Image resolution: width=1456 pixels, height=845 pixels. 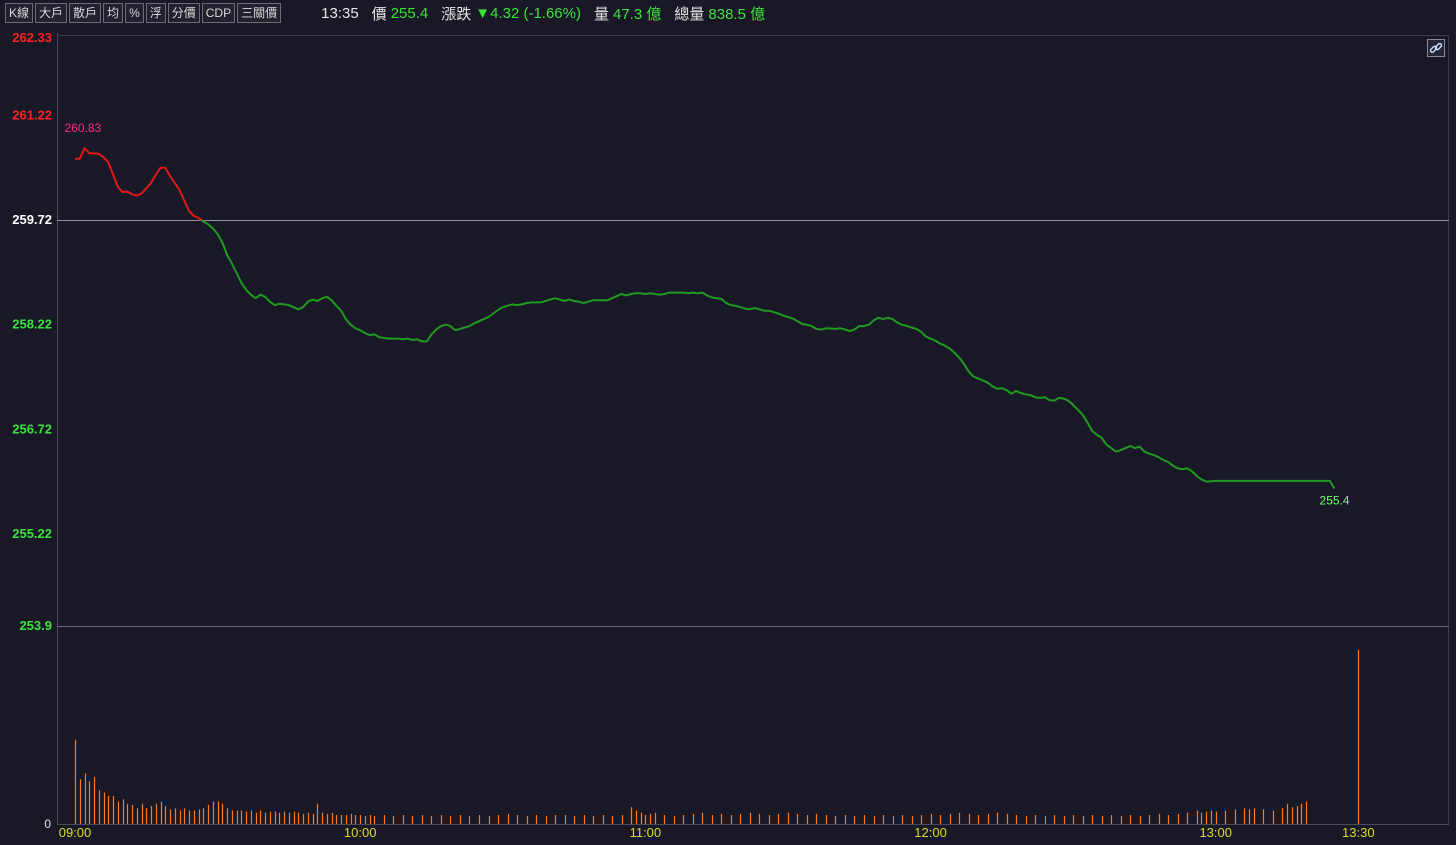 What do you see at coordinates (637, 14) in the screenshot?
I see `volume-value: 47.3 億` at bounding box center [637, 14].